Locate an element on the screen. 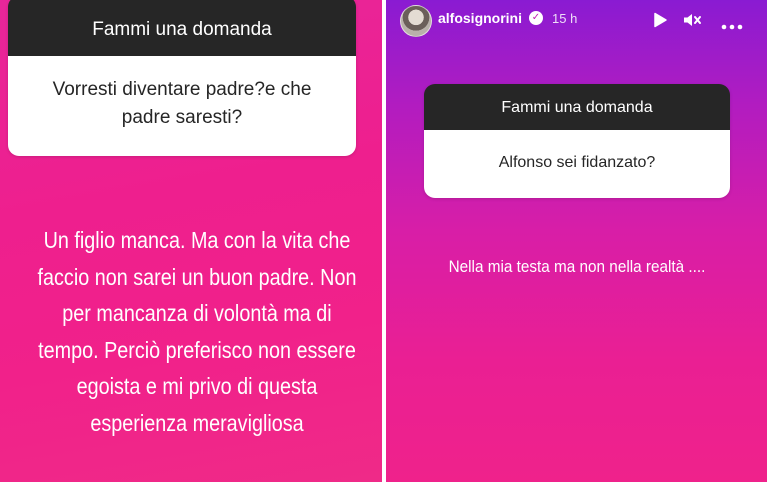  question-text-line-1: Vorresti diventare padre?e che is located at coordinates (182, 89).